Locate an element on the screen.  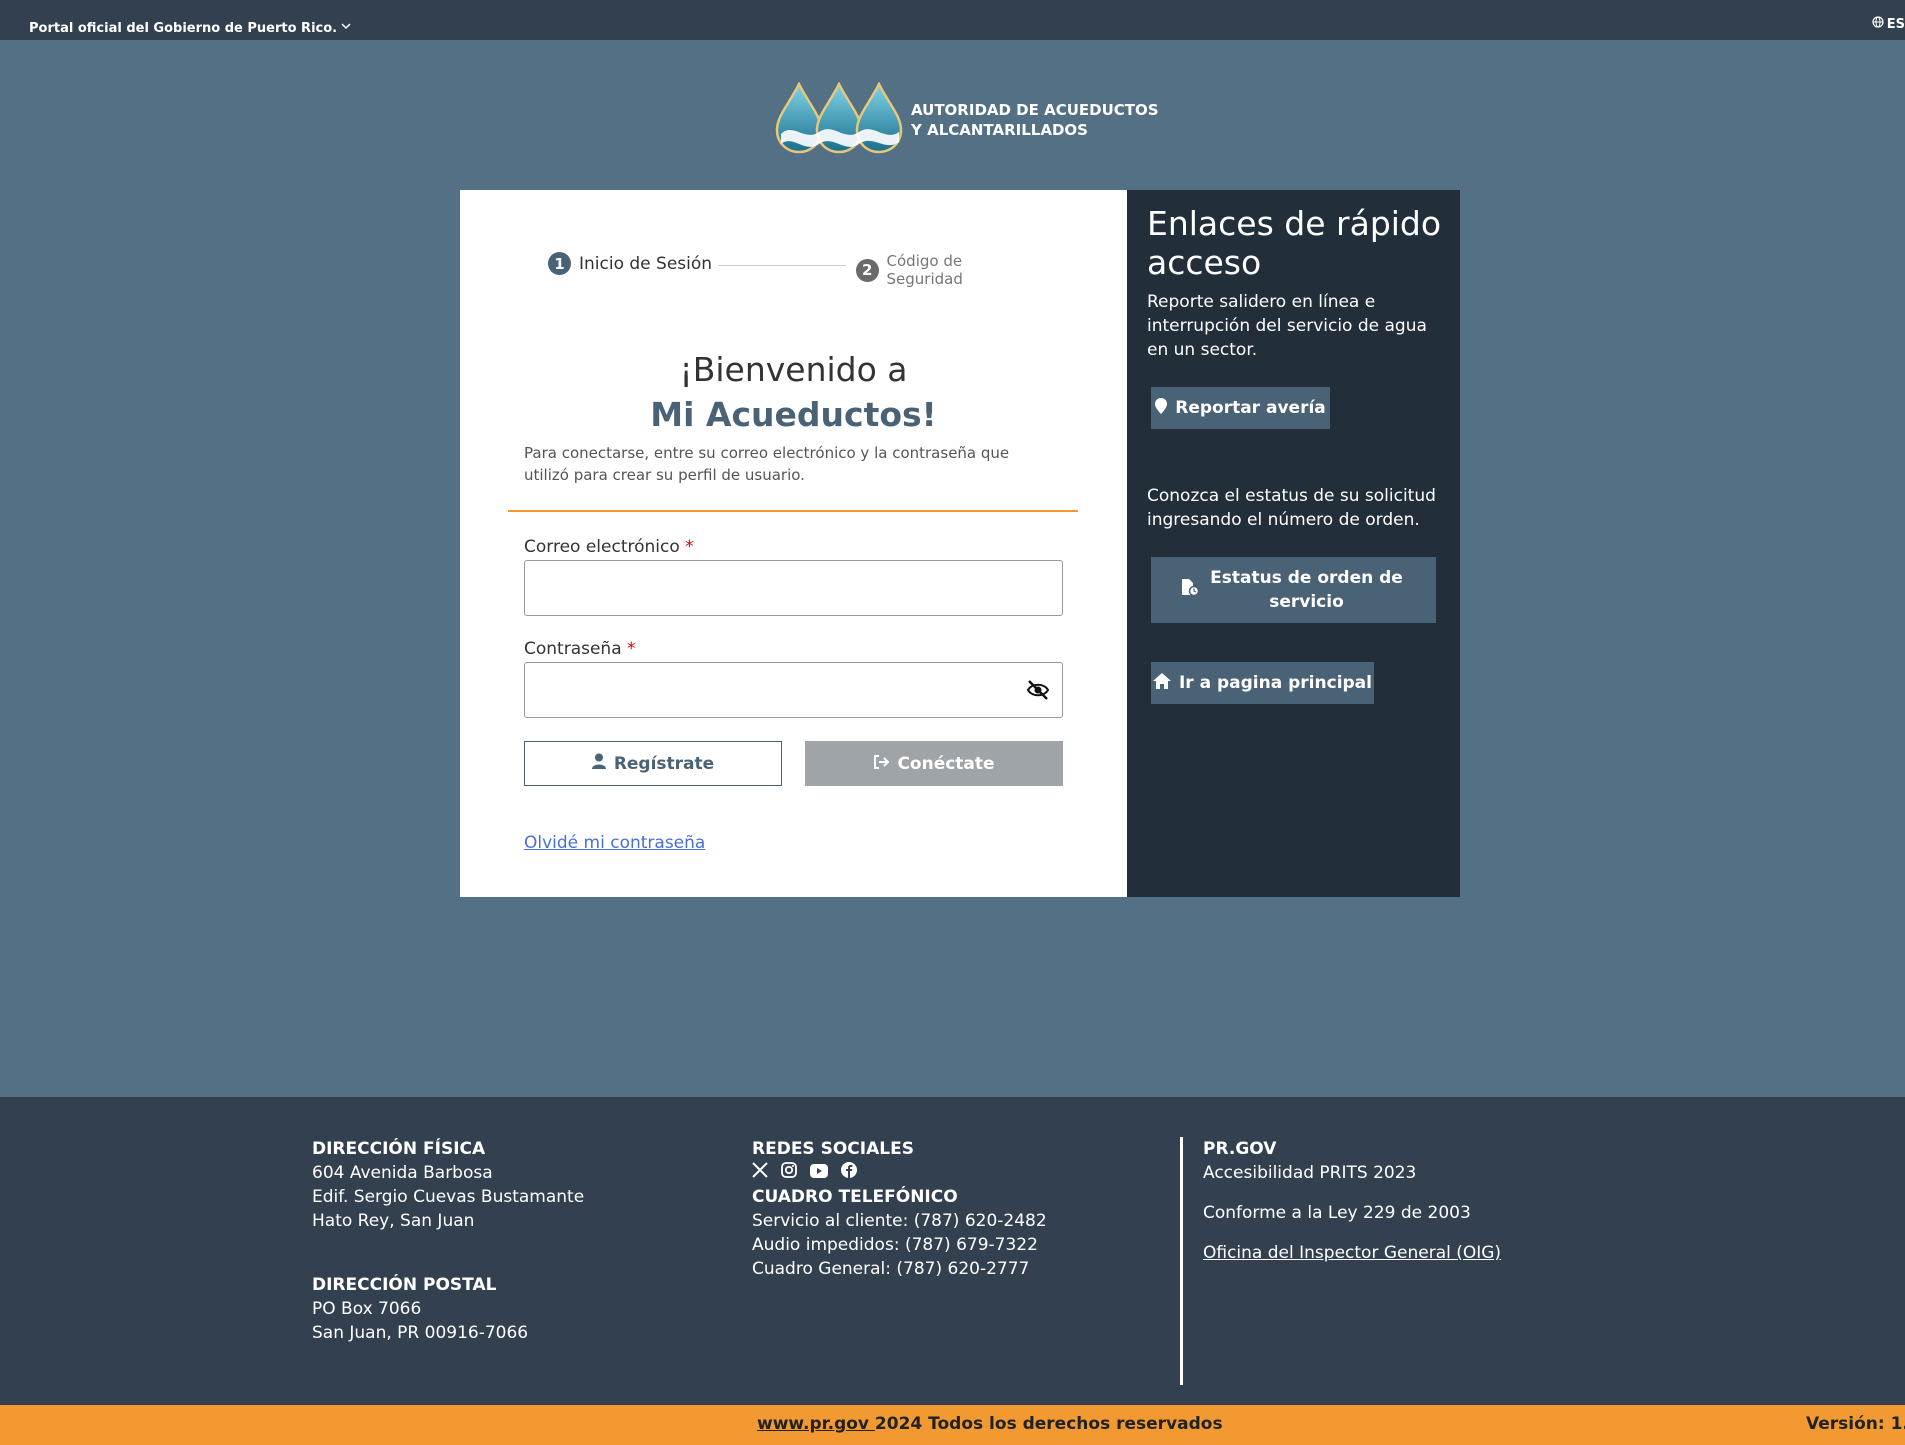
physical-address-line: Hato Rey, San Juan is located at coordinates (393, 1221).